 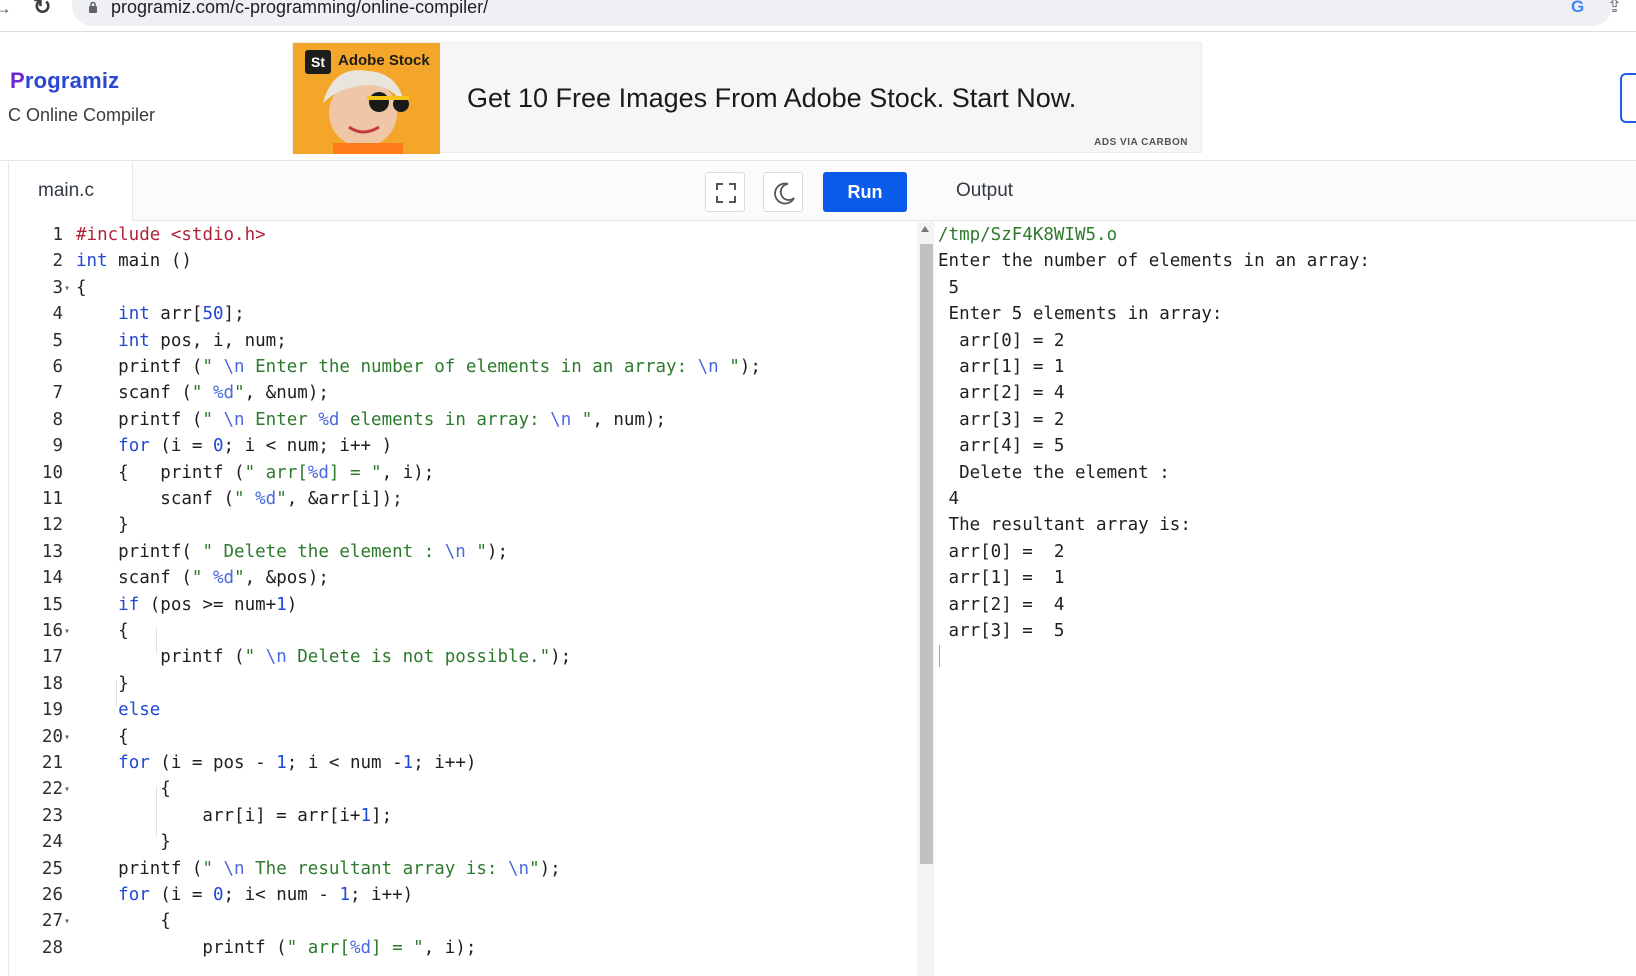 What do you see at coordinates (57, 419) in the screenshot?
I see `line-number: 8` at bounding box center [57, 419].